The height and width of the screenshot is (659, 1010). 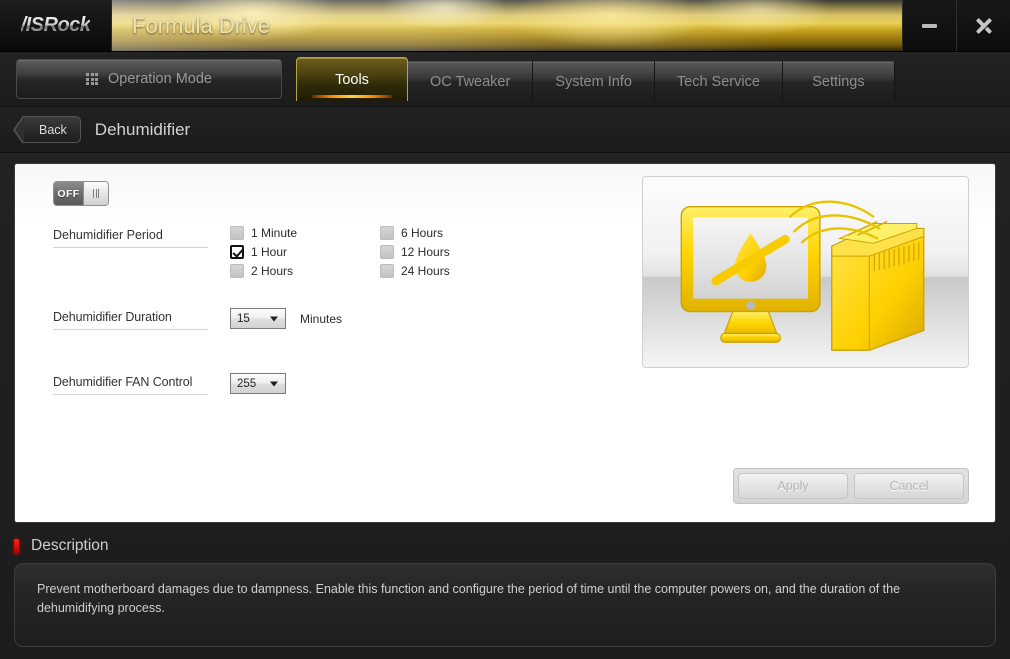 I want to click on close-icon, so click(x=983, y=25).